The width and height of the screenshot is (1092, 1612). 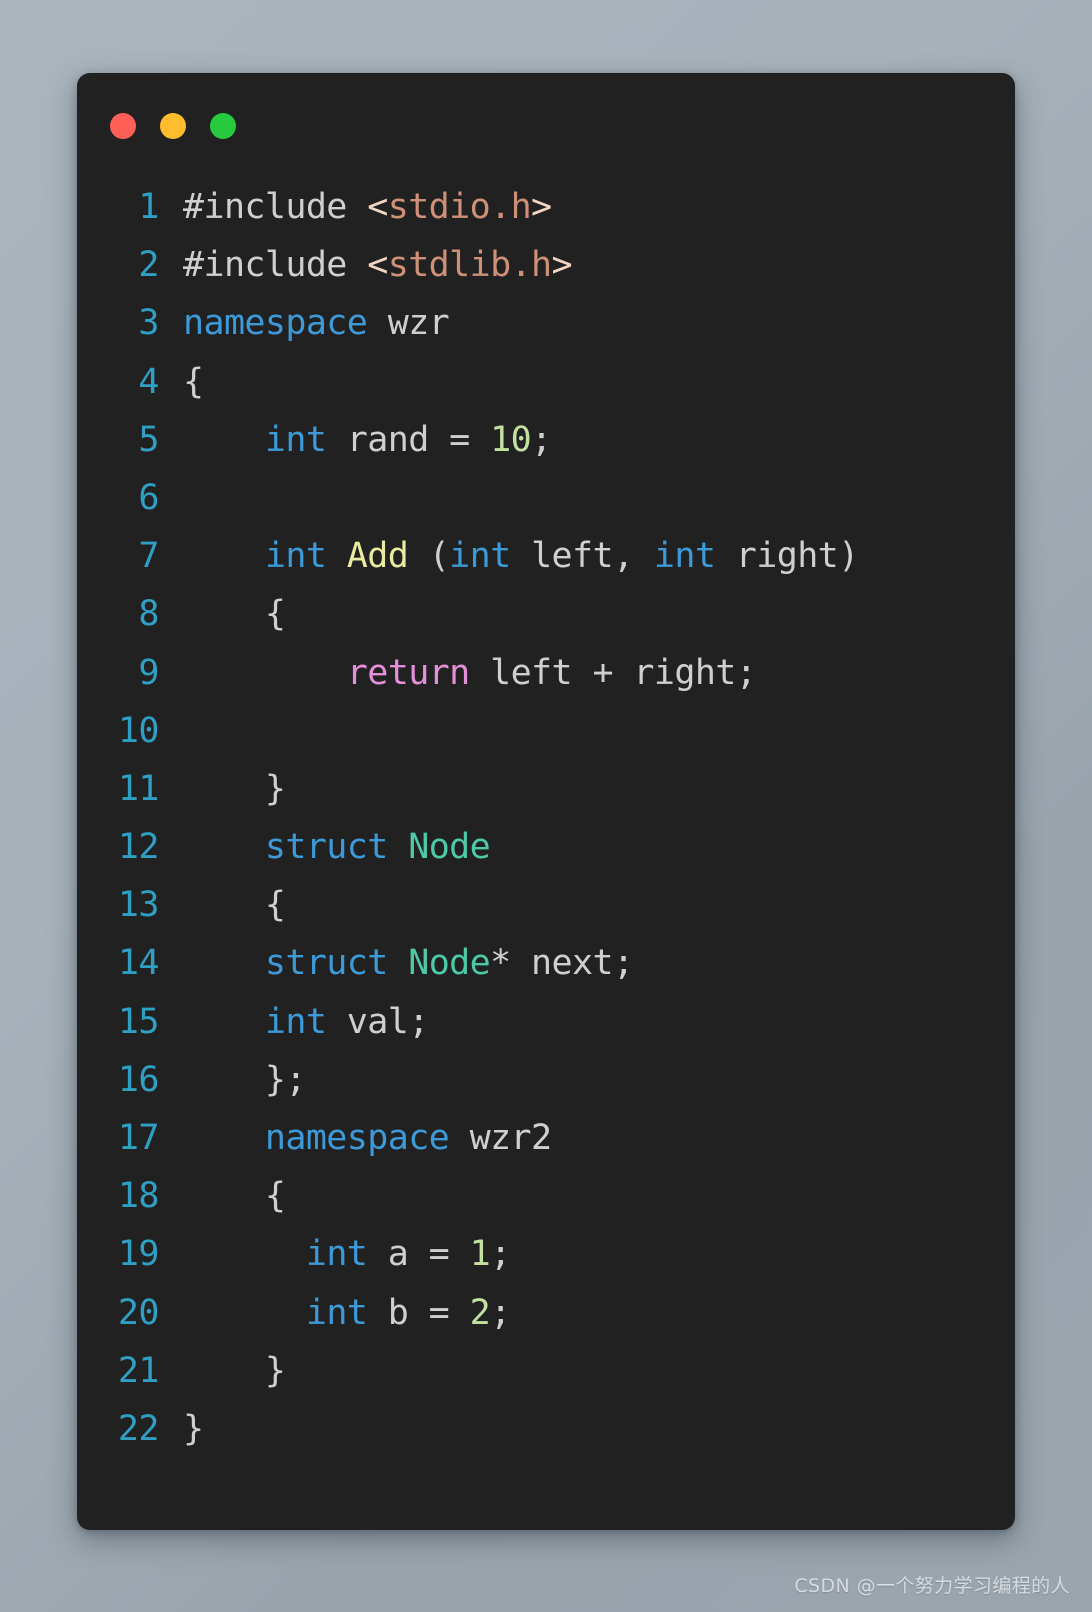 I want to click on code-line: 15 int val;, so click(x=546, y=1022).